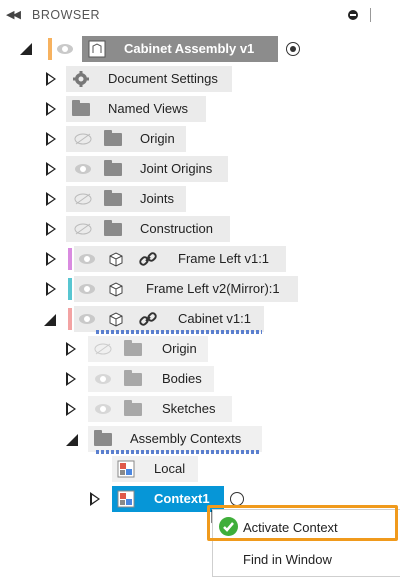 The image size is (400, 577). I want to click on root-color-bar, so click(50, 49).